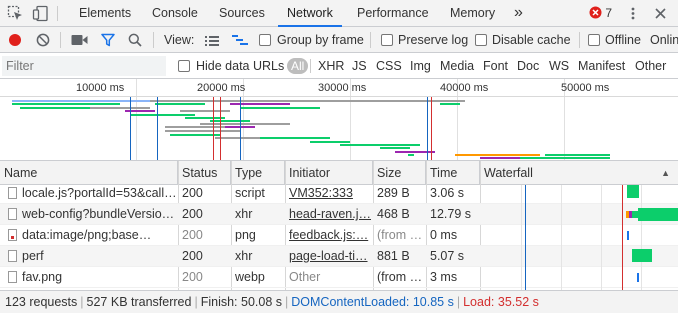  I want to click on filter-type-css: CSS, so click(389, 66).